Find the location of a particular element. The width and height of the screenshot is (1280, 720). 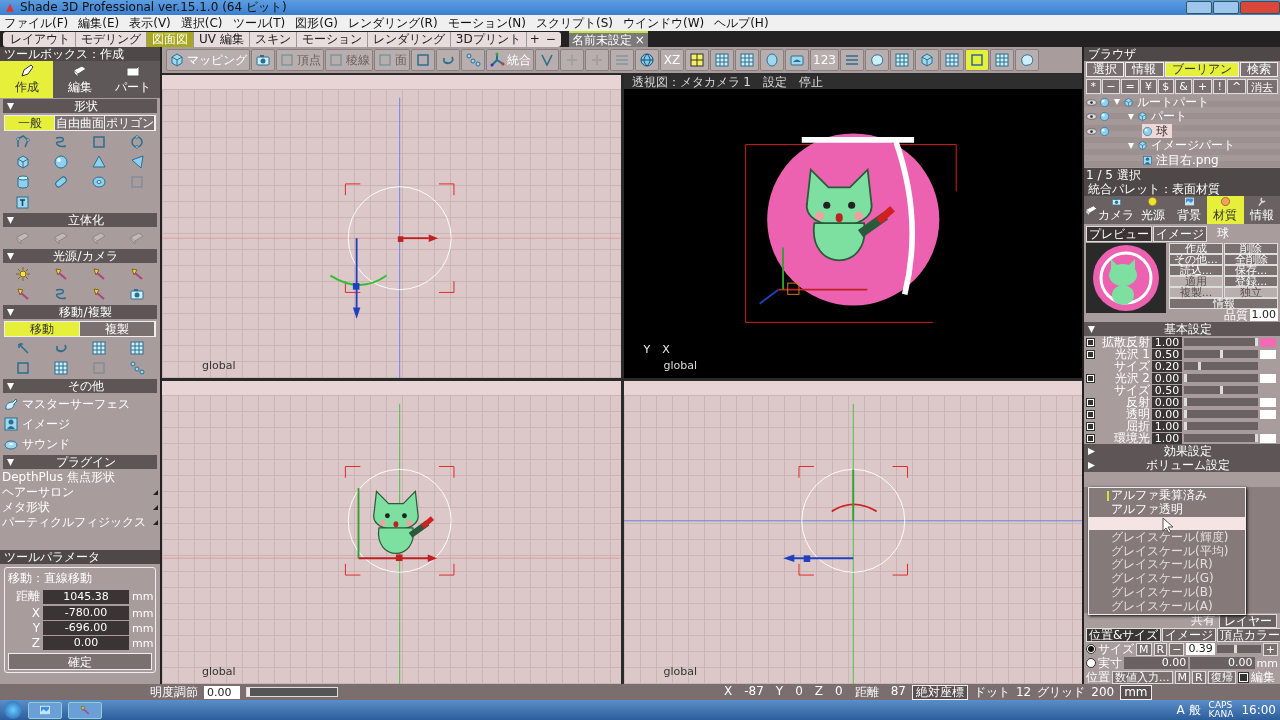

size-button: R is located at coordinates (1160, 649).